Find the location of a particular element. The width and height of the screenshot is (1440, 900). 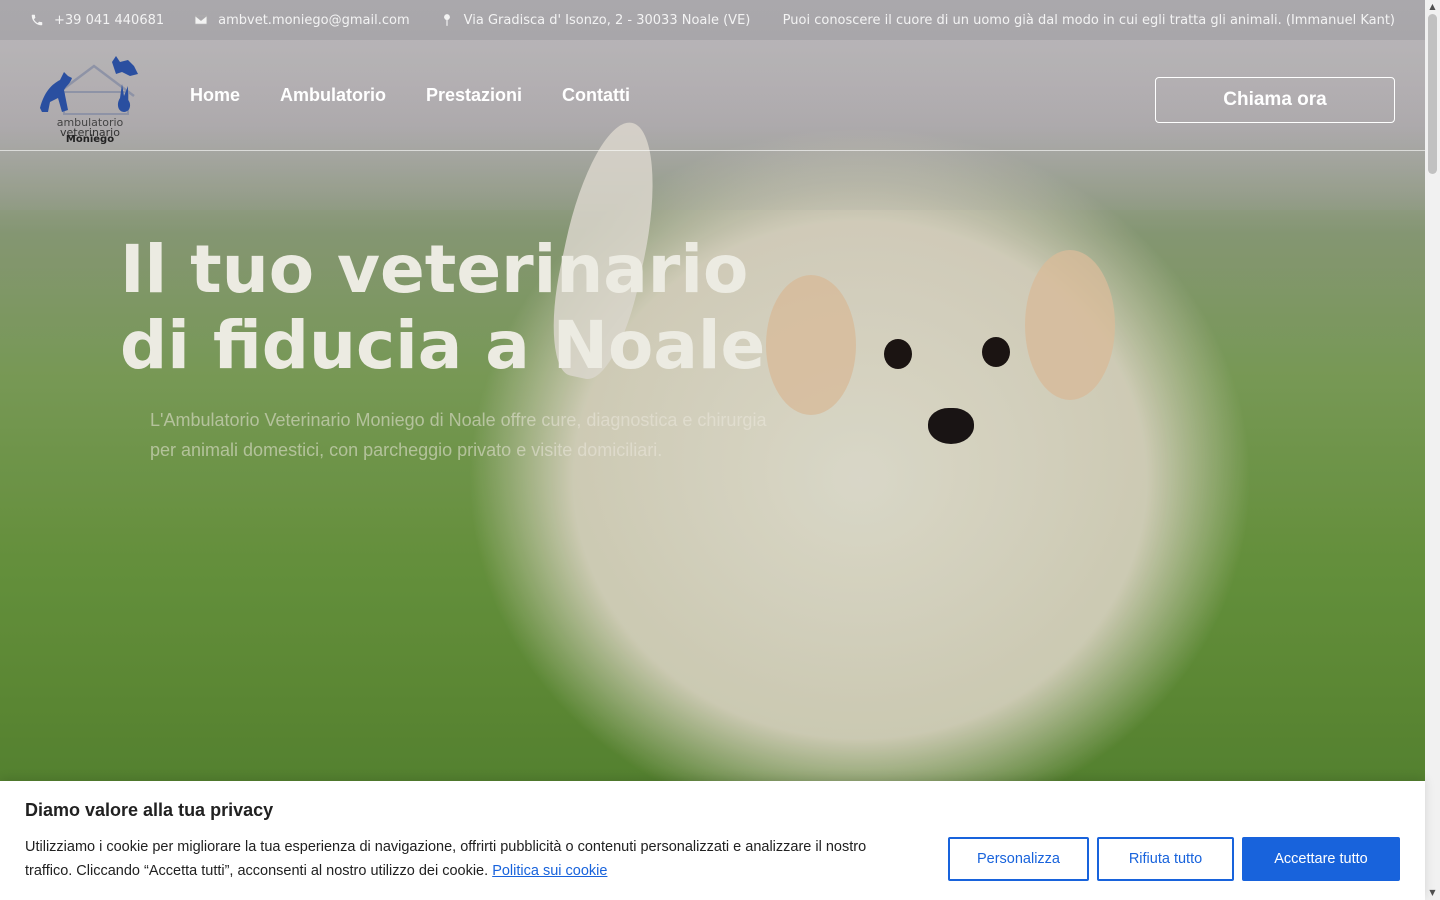

puppy-ear-right is located at coordinates (1070, 325).